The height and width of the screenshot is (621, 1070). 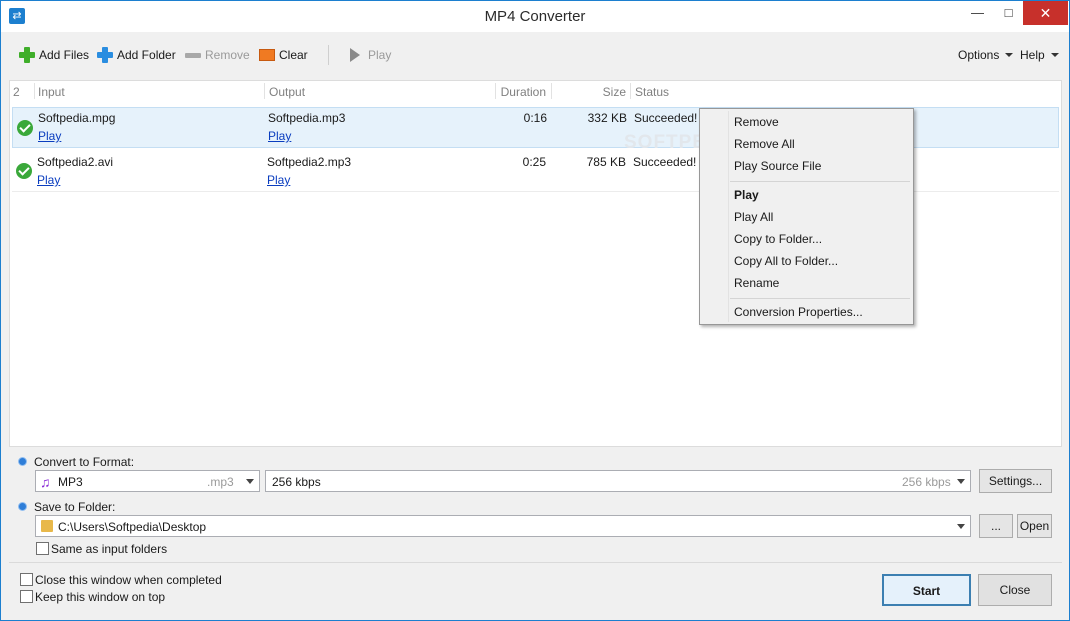 What do you see at coordinates (926, 590) in the screenshot?
I see `start-button: Start` at bounding box center [926, 590].